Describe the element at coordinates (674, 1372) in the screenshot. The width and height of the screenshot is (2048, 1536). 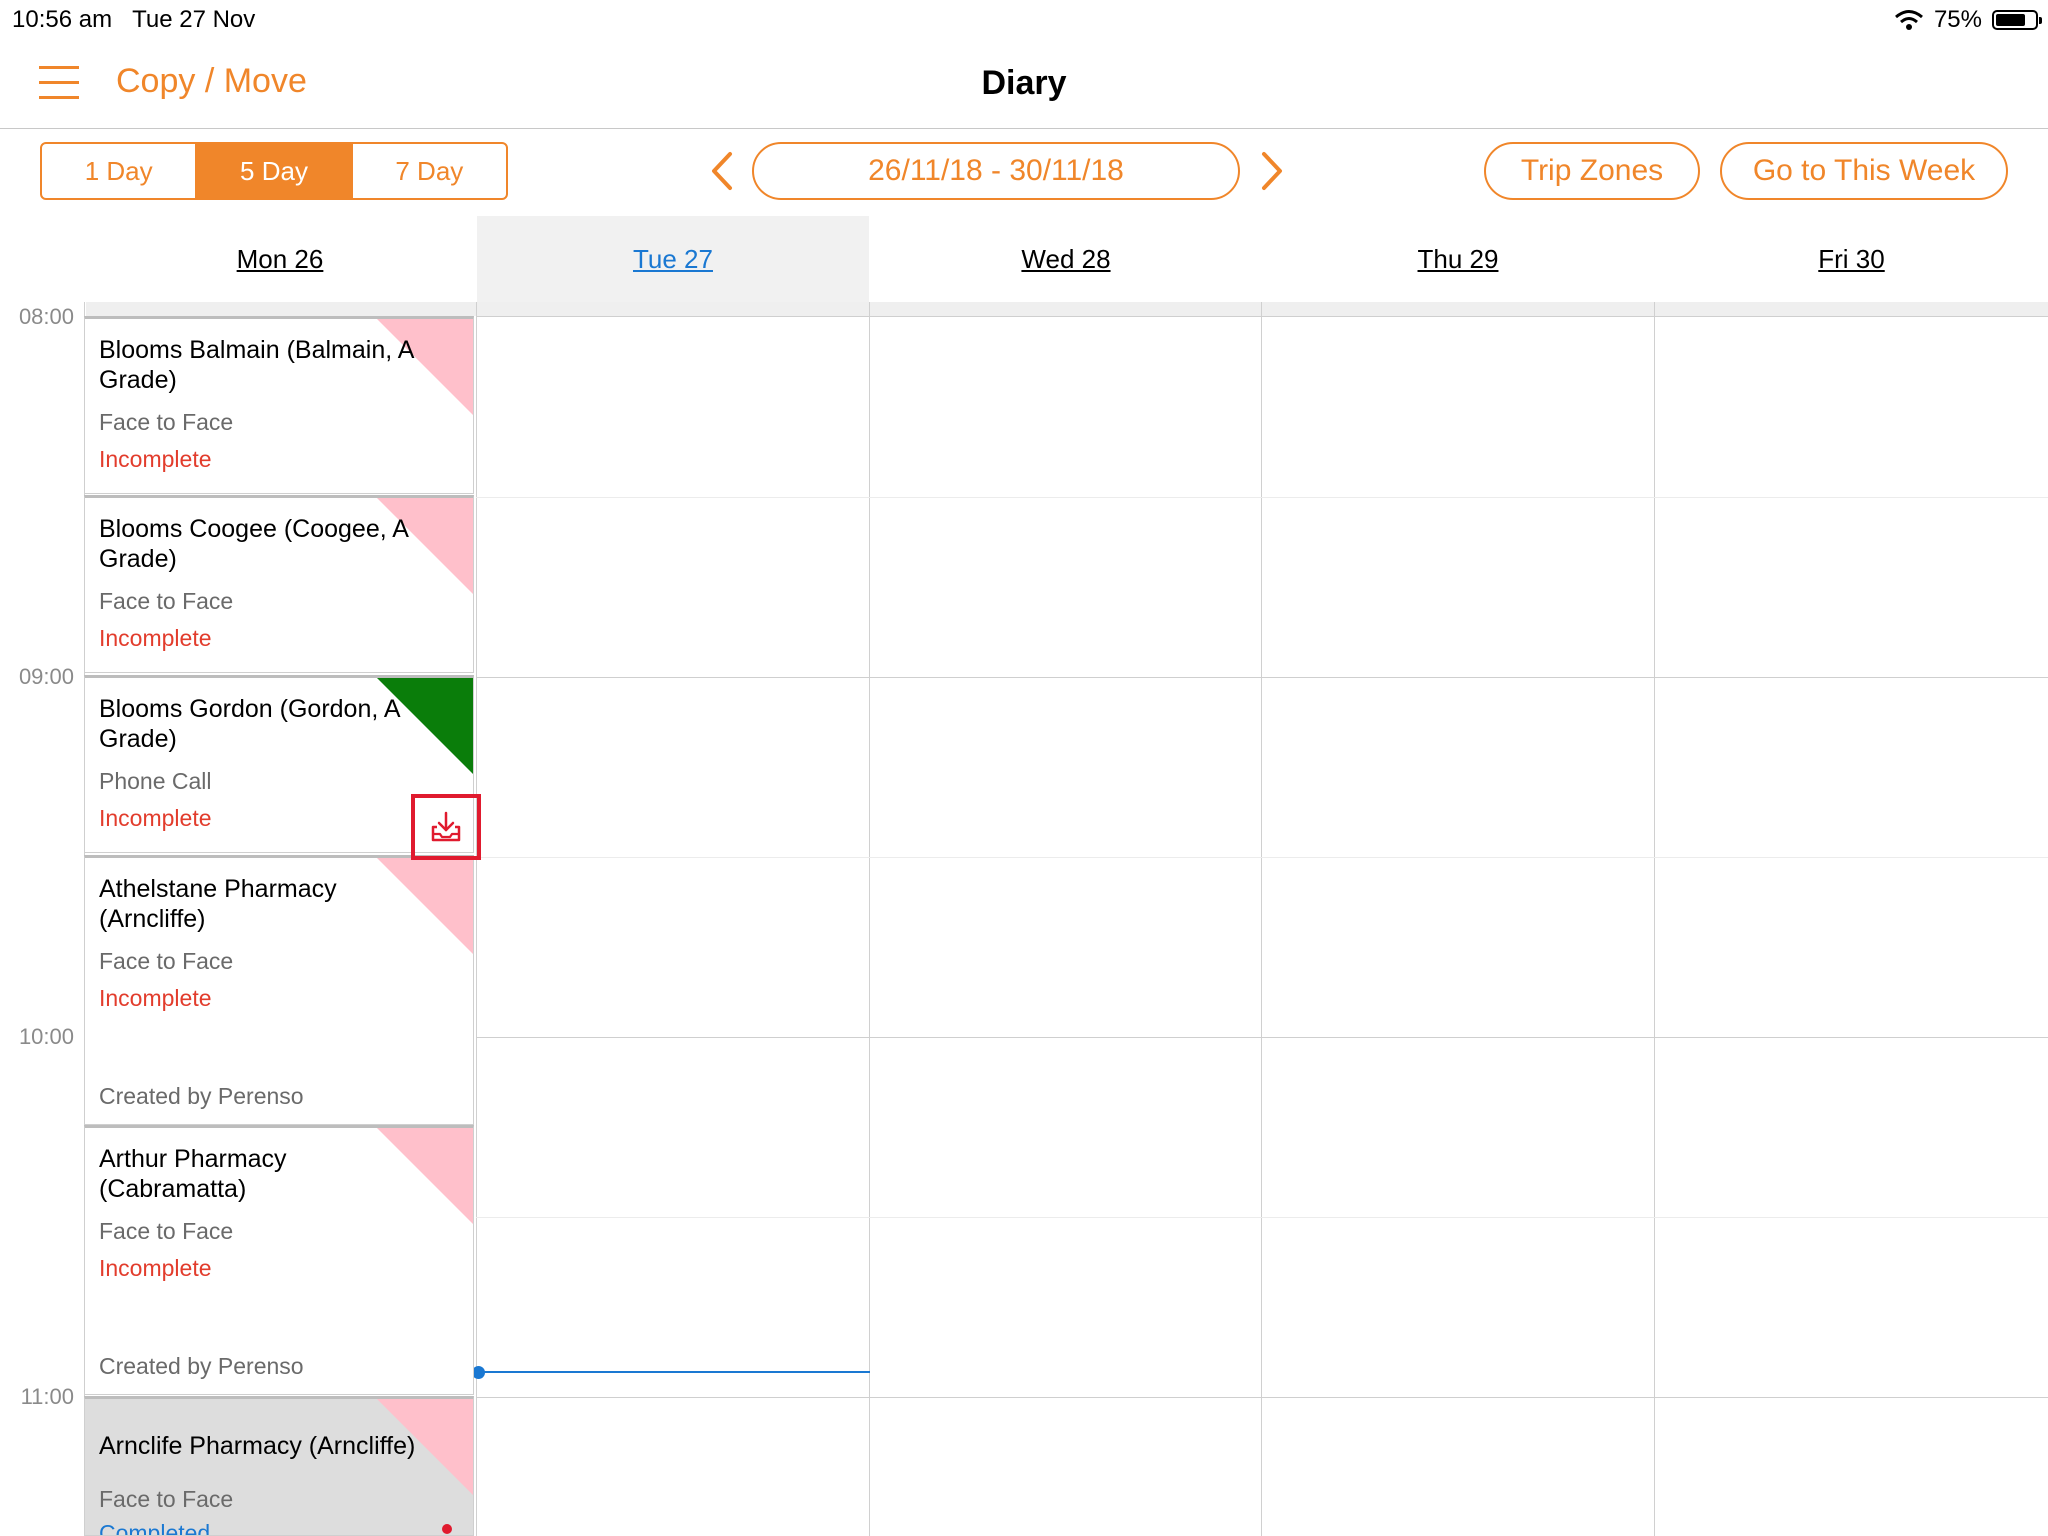
I see `current-time-line` at that location.